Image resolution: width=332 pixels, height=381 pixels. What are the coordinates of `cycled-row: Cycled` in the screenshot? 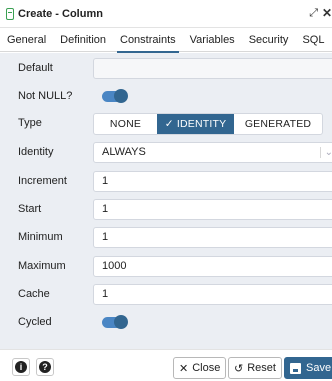 It's located at (166, 323).